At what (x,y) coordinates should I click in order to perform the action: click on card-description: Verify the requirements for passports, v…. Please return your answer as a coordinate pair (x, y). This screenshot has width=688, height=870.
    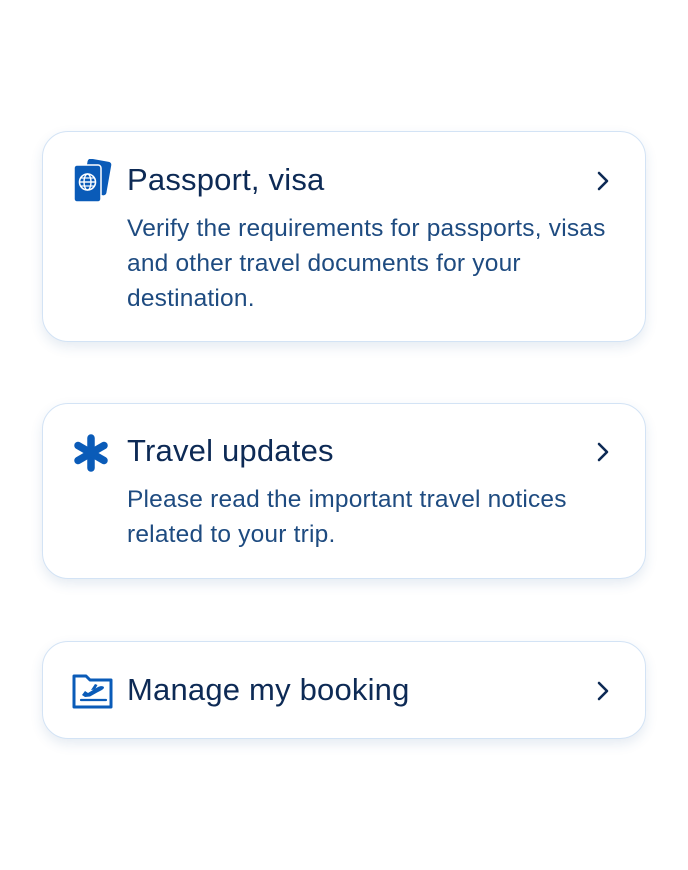
    Looking at the image, I should click on (366, 263).